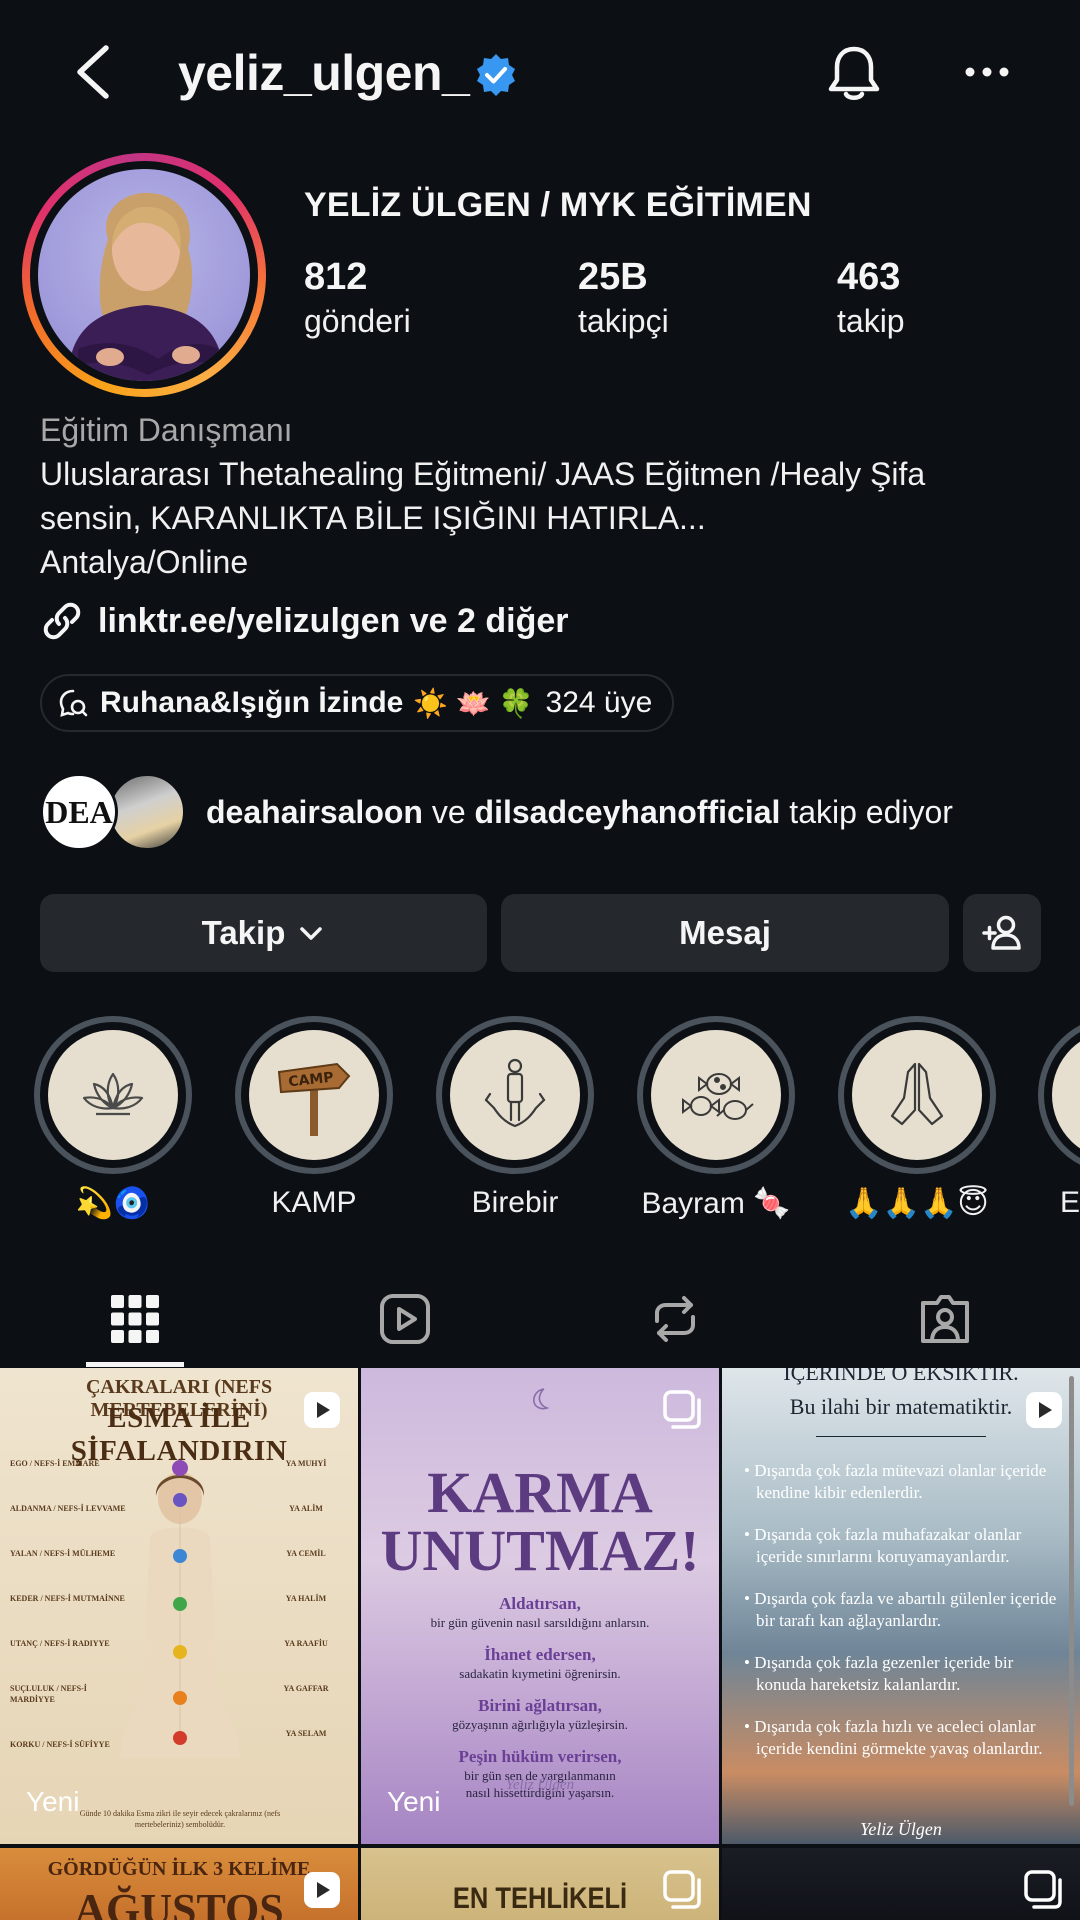  What do you see at coordinates (901, 1436) in the screenshot?
I see `divider` at bounding box center [901, 1436].